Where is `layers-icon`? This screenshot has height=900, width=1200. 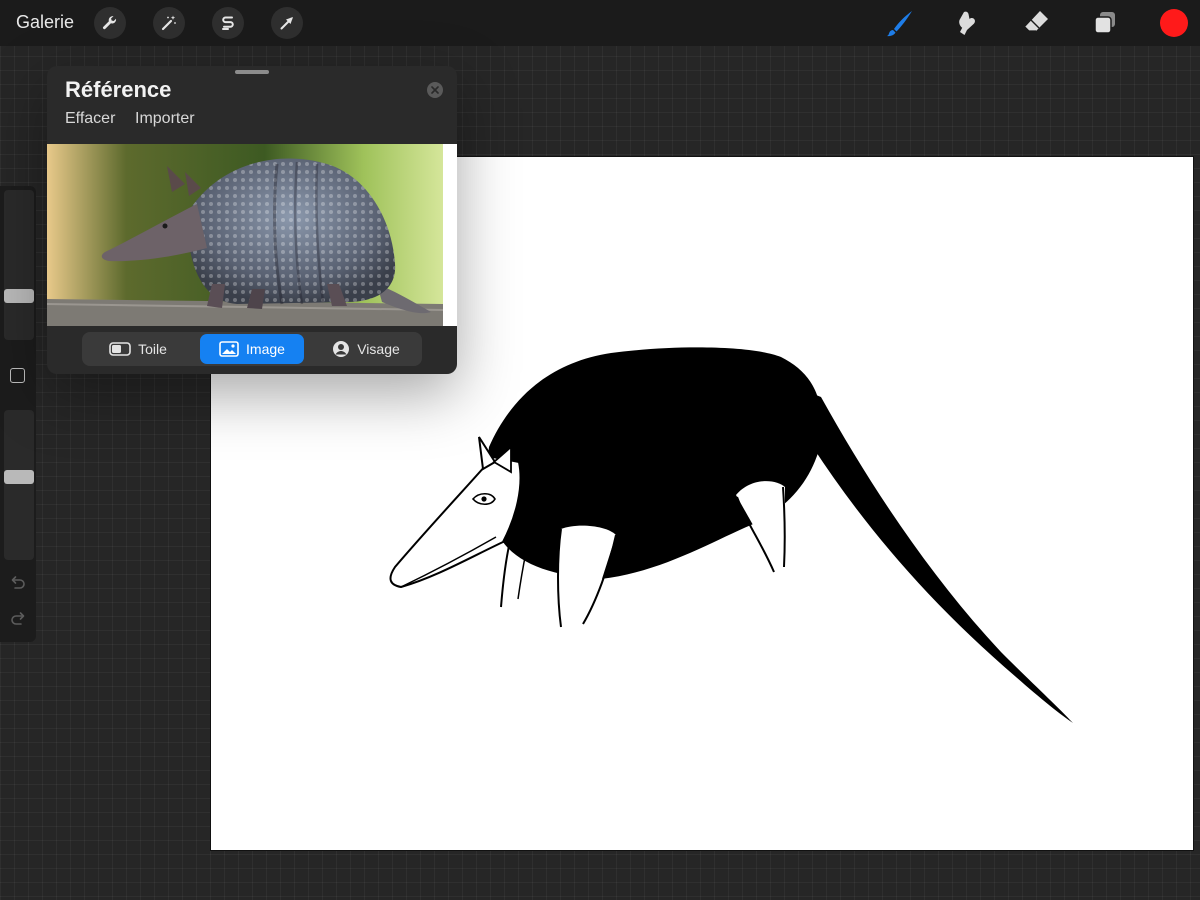
layers-icon is located at coordinates (1104, 23).